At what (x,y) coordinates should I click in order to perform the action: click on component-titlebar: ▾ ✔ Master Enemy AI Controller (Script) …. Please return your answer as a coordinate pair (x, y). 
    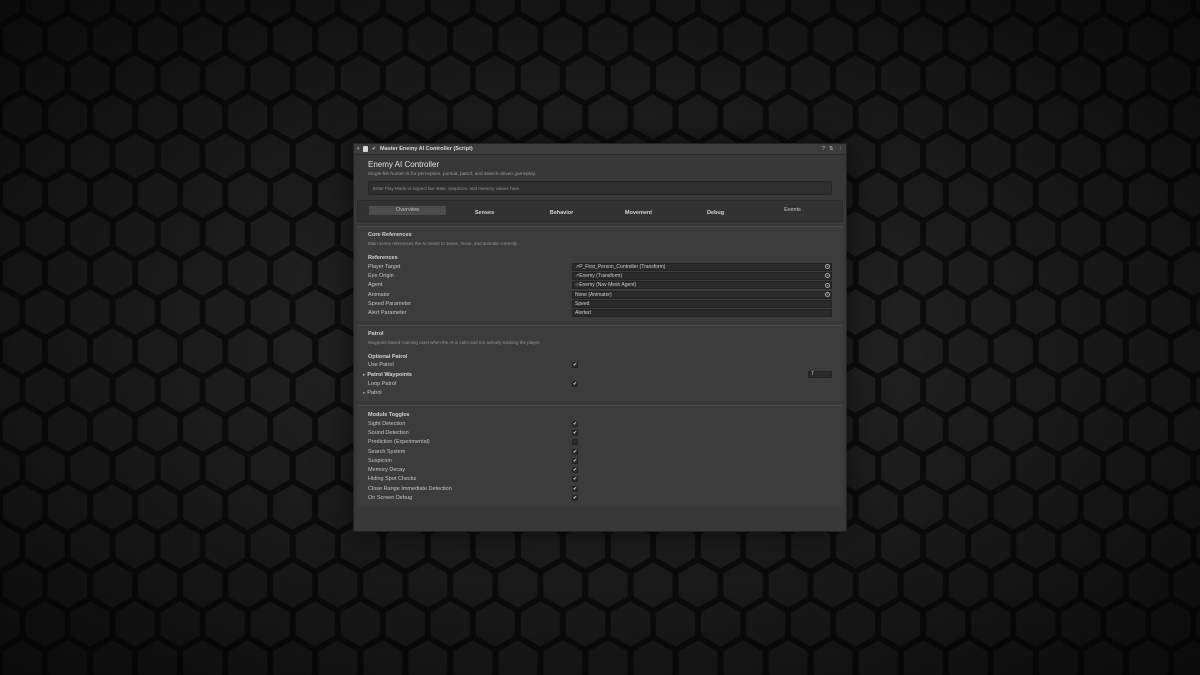
    Looking at the image, I should click on (600, 149).